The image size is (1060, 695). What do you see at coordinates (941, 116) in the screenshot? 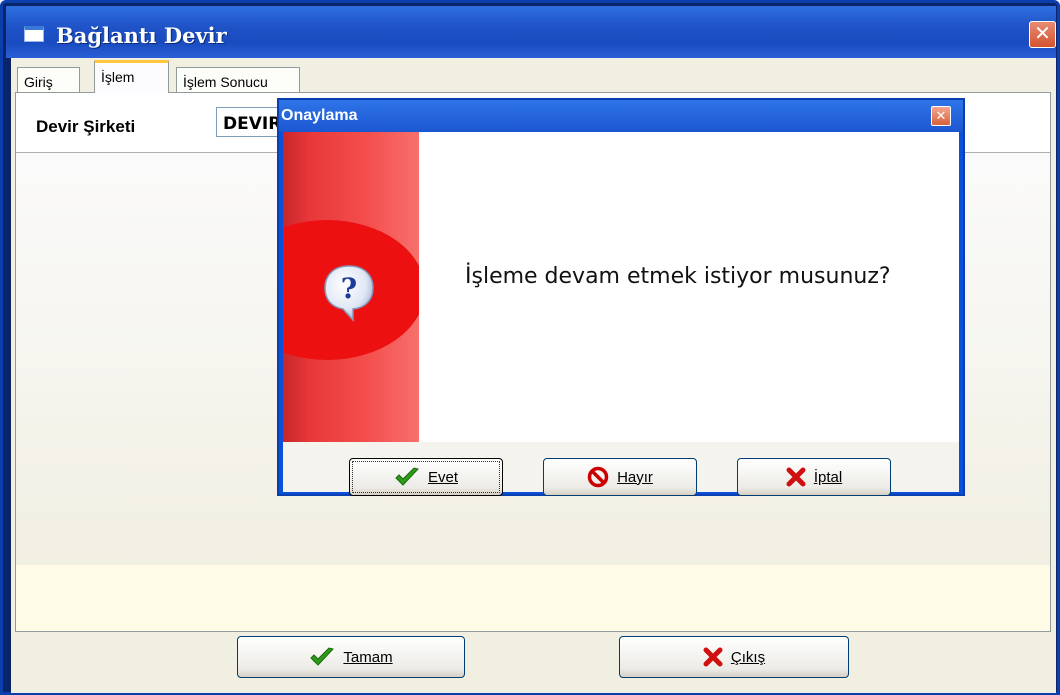
I see `dialog-close-button: ✕` at bounding box center [941, 116].